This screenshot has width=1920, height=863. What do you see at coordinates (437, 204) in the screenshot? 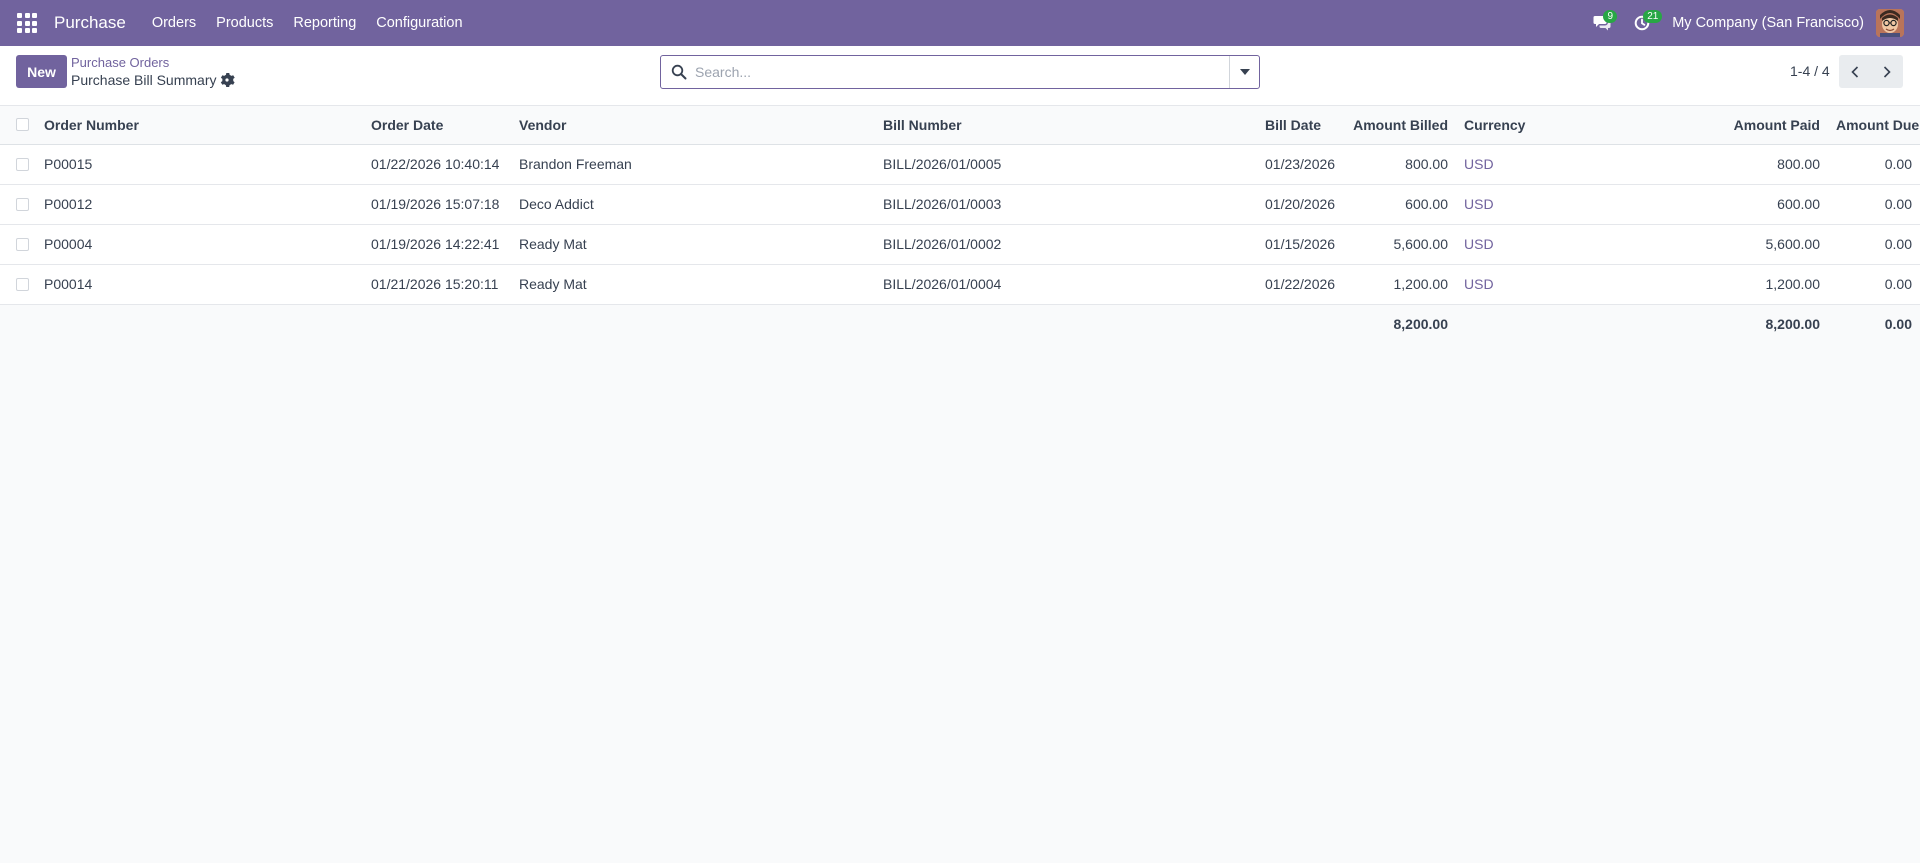
I see `cell-order-date: 01/19/2026 15:07:18` at bounding box center [437, 204].